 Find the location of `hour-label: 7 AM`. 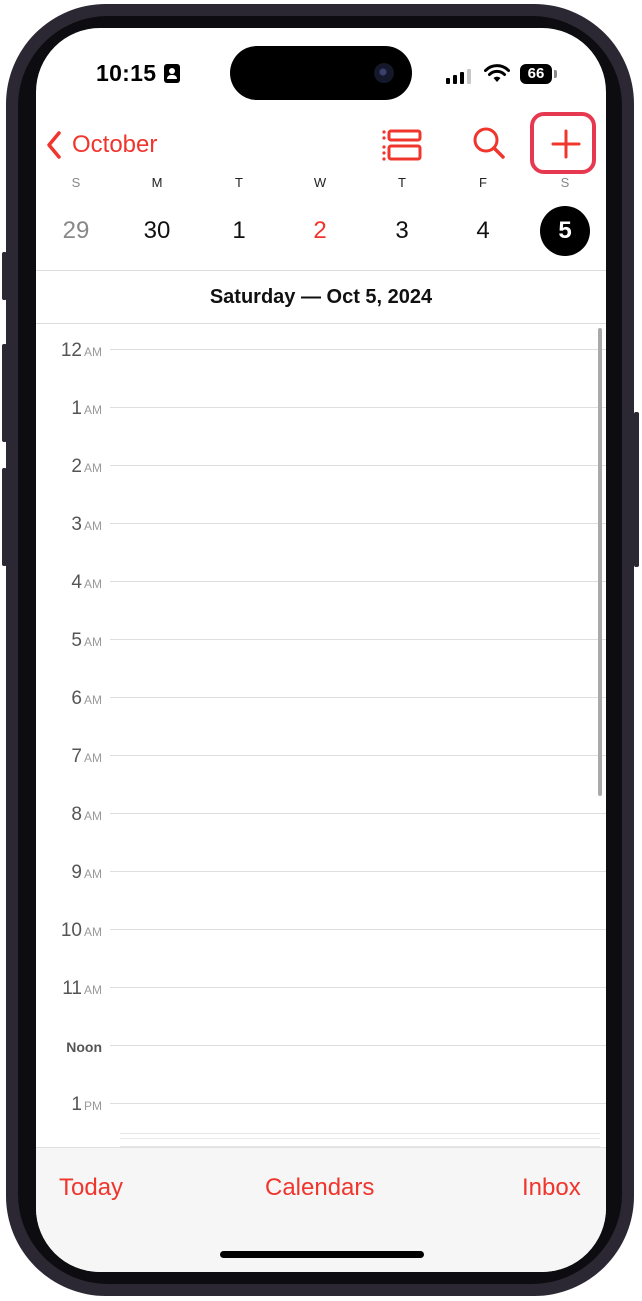

hour-label: 7 AM is located at coordinates (86, 756).